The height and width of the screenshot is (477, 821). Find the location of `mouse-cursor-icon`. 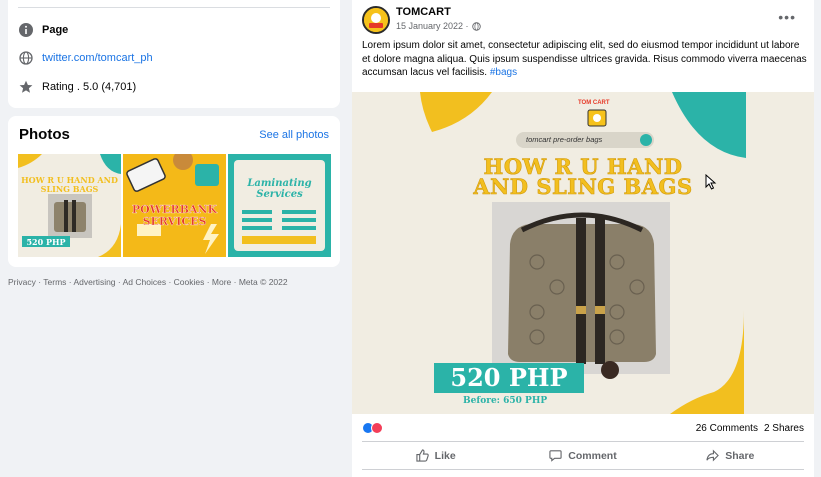

mouse-cursor-icon is located at coordinates (711, 182).